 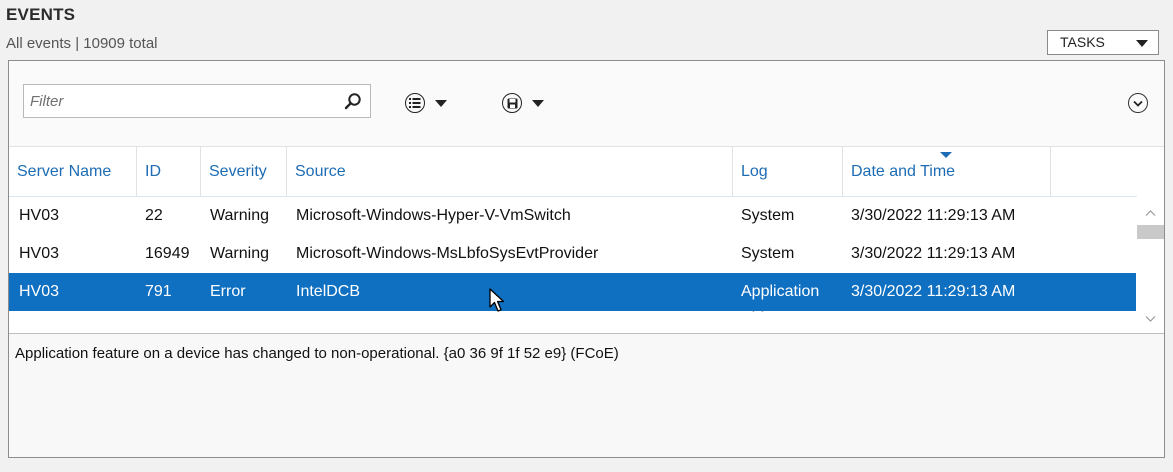 What do you see at coordinates (353, 101) in the screenshot?
I see `search-icon` at bounding box center [353, 101].